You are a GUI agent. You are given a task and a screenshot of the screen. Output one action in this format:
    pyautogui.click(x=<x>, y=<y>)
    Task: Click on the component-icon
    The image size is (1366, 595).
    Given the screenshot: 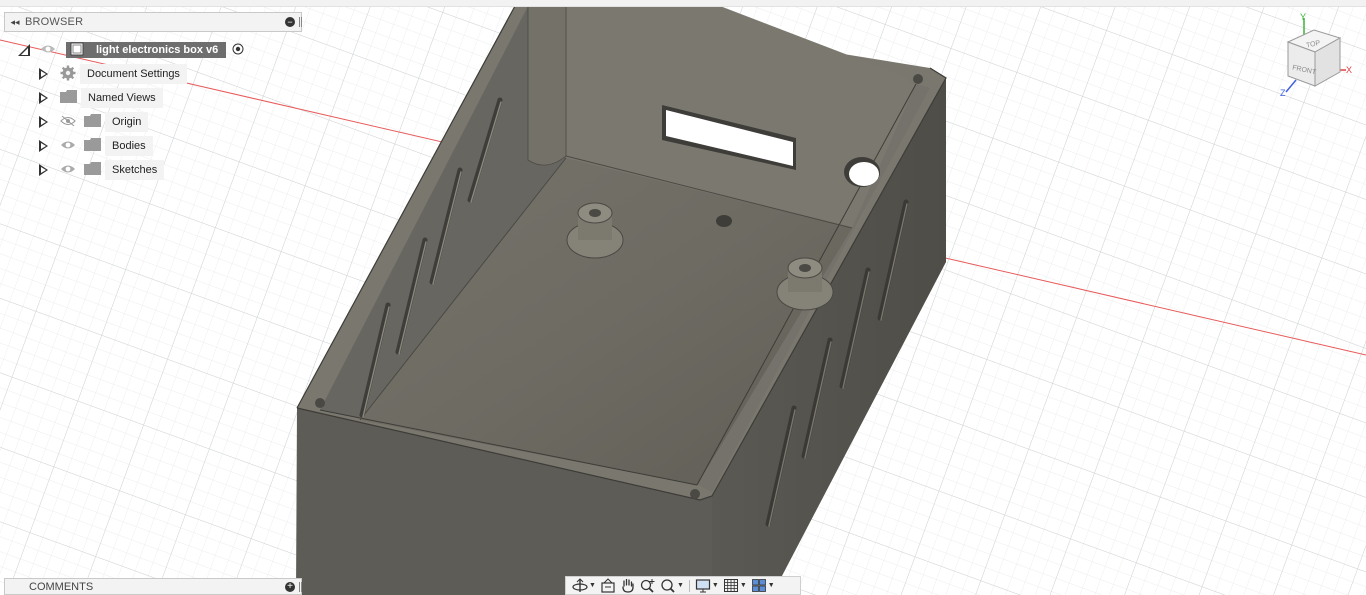 What is the action you would take?
    pyautogui.click(x=77, y=50)
    